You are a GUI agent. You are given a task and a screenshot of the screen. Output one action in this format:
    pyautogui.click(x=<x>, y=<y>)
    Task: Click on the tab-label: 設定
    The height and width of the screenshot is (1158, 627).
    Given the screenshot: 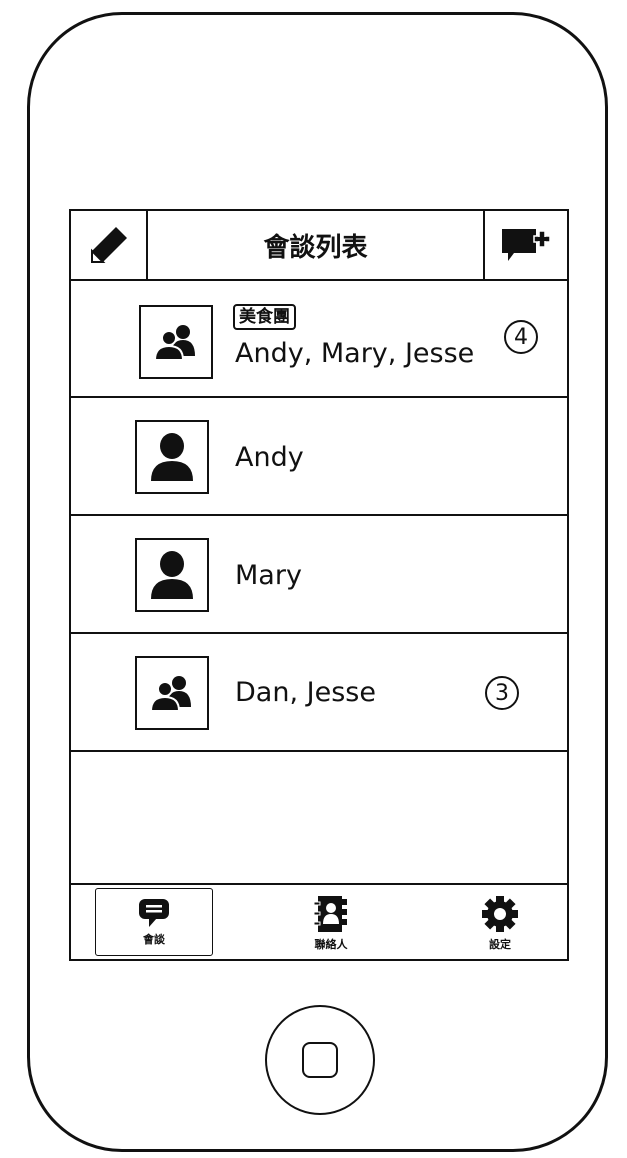 What is the action you would take?
    pyautogui.click(x=500, y=944)
    